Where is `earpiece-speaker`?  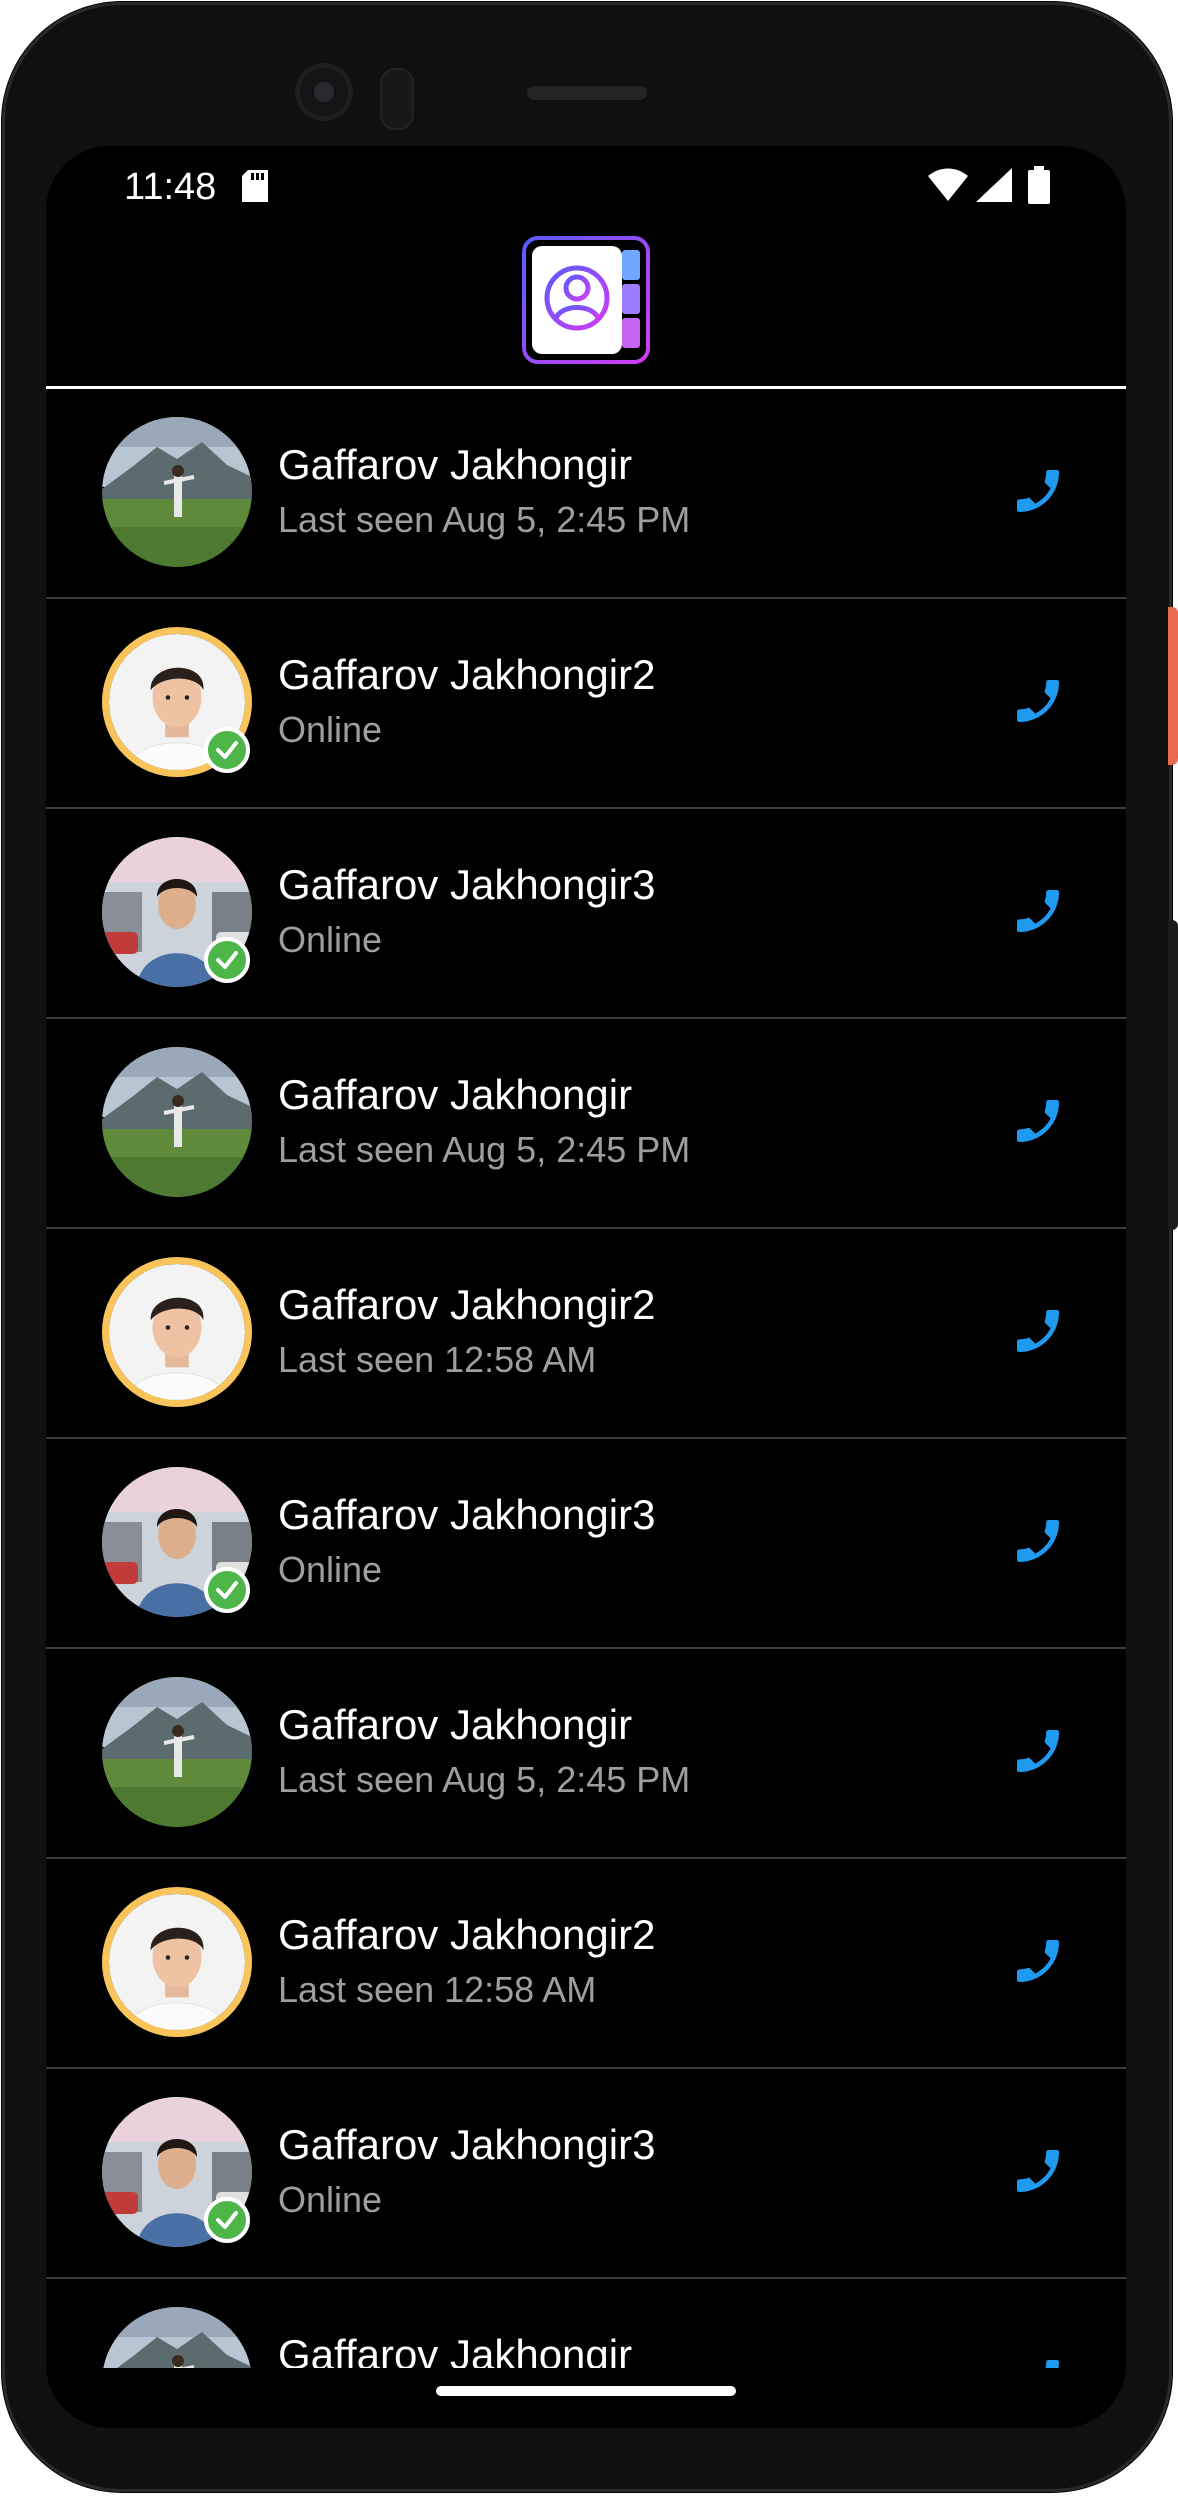 earpiece-speaker is located at coordinates (587, 93).